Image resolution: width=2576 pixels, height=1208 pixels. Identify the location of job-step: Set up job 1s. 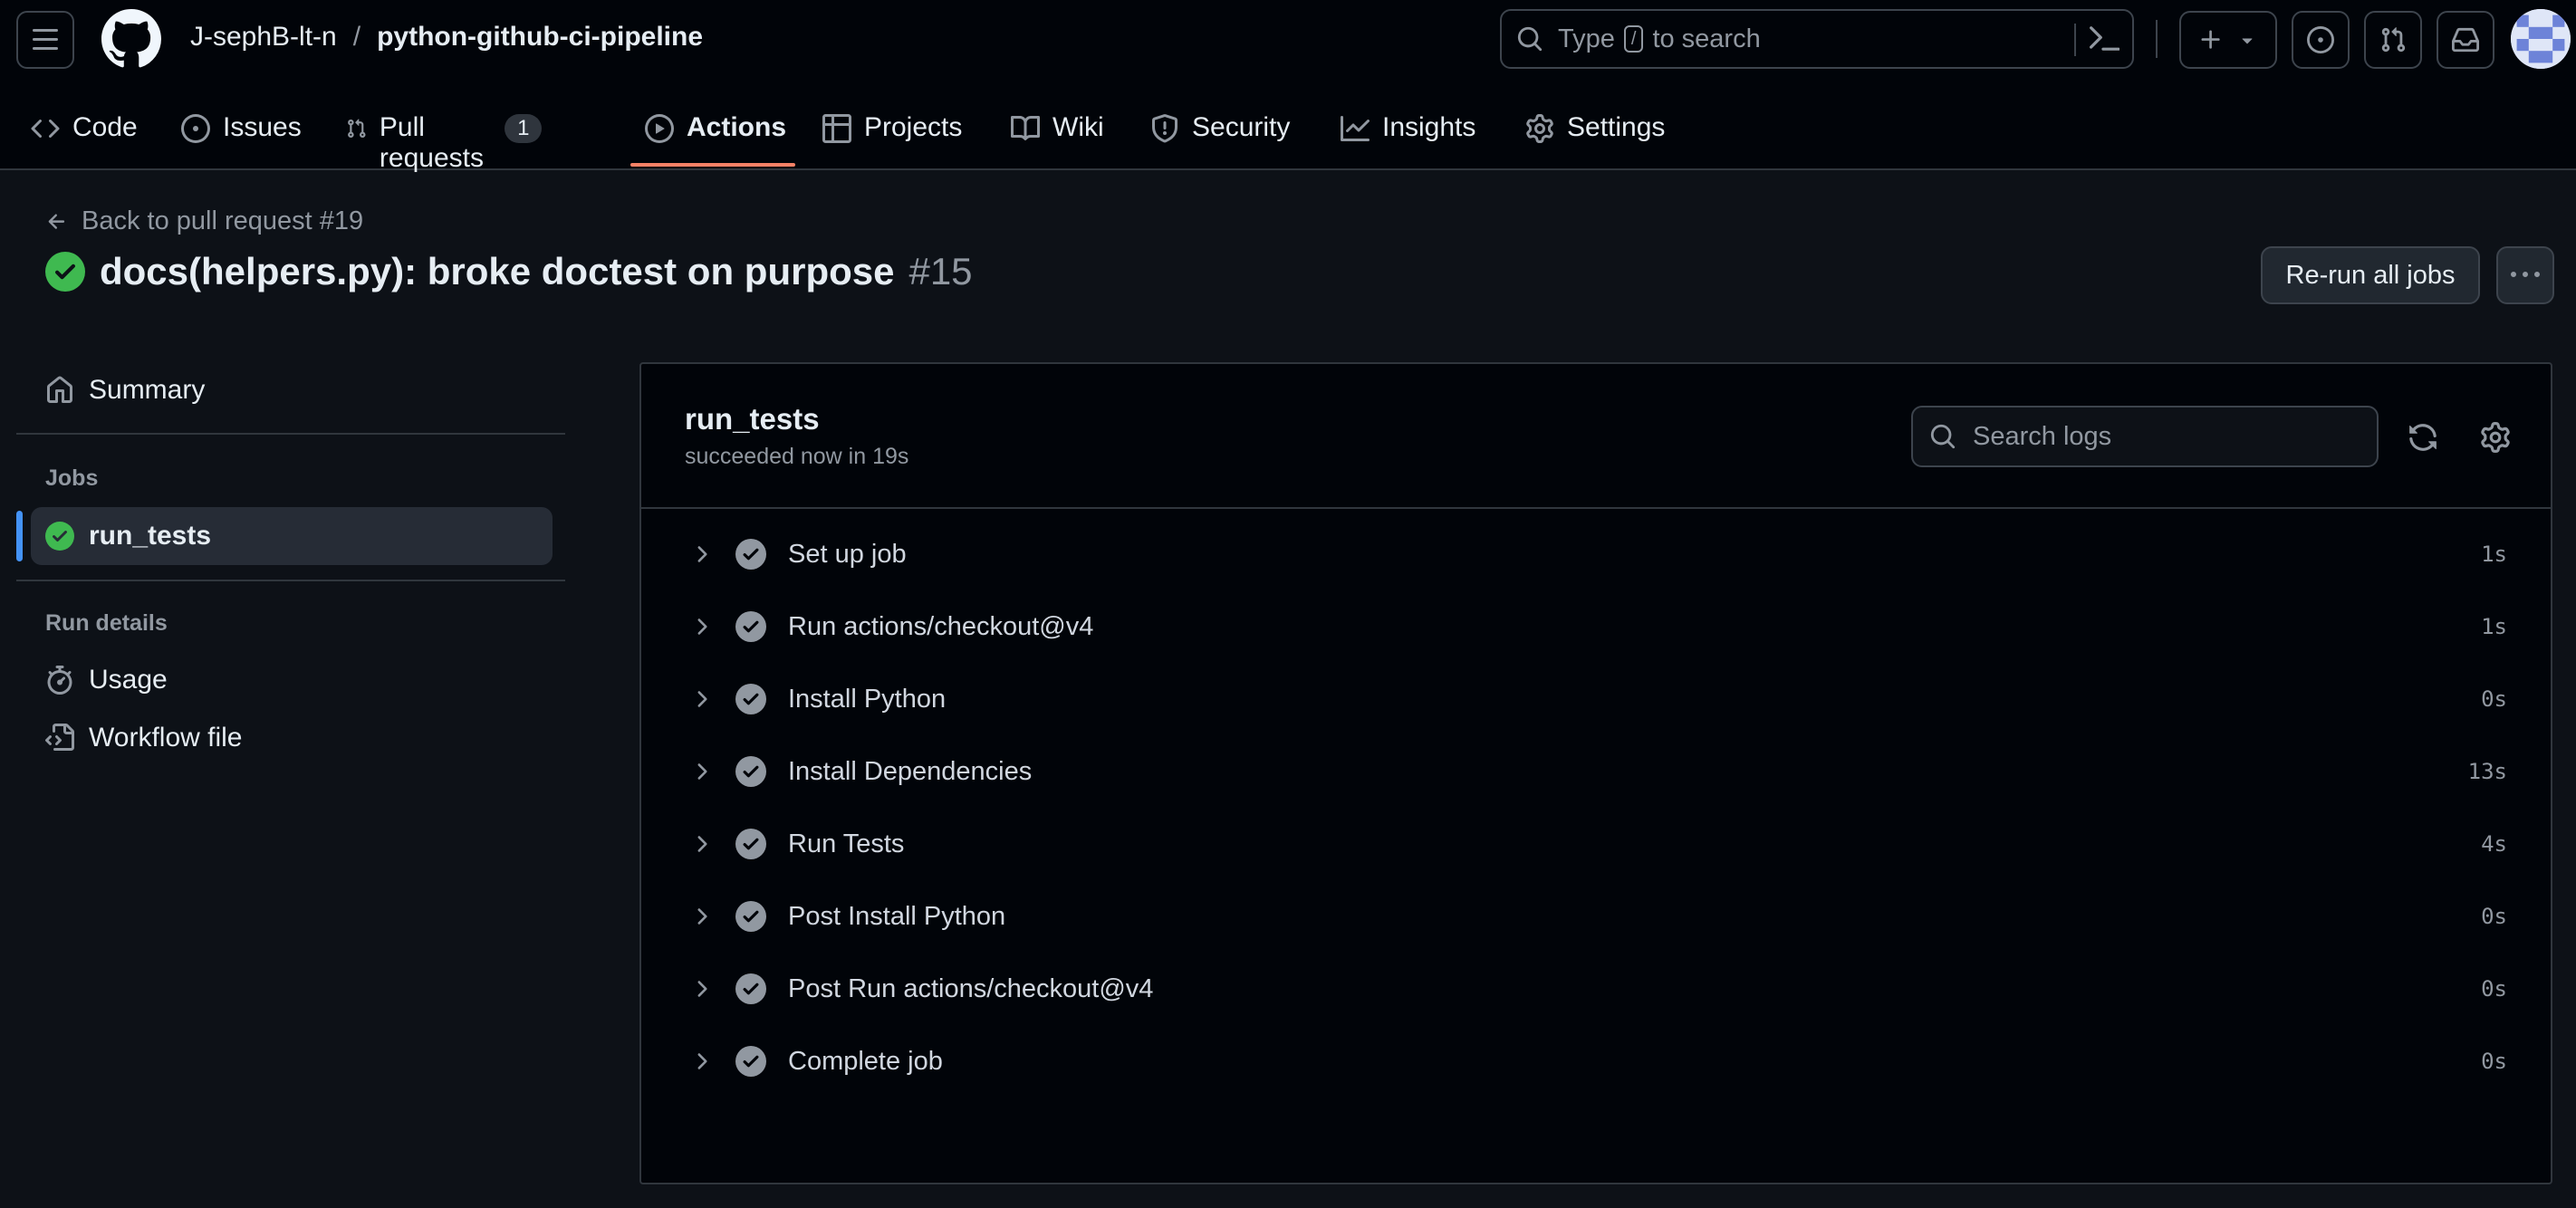
(1596, 554).